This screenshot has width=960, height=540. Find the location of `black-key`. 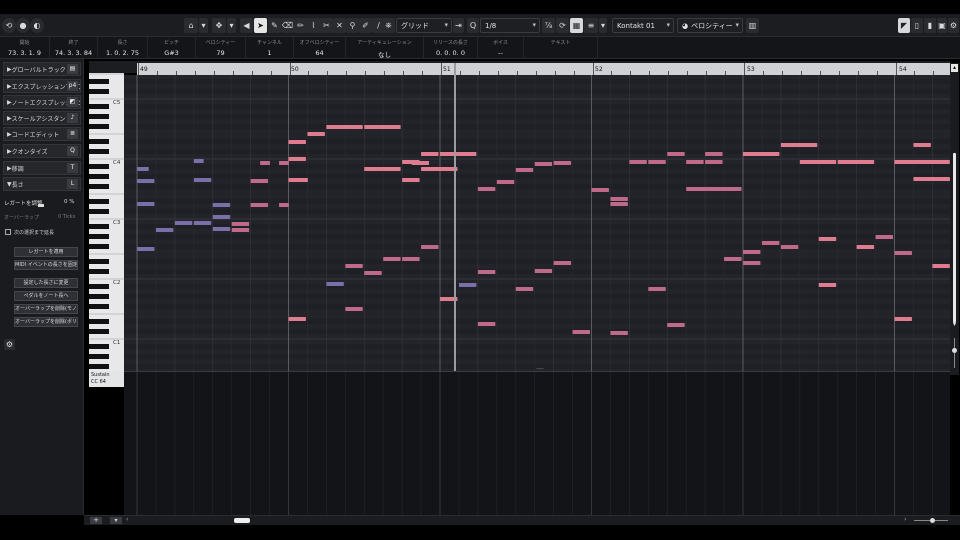

black-key is located at coordinates (99, 91).